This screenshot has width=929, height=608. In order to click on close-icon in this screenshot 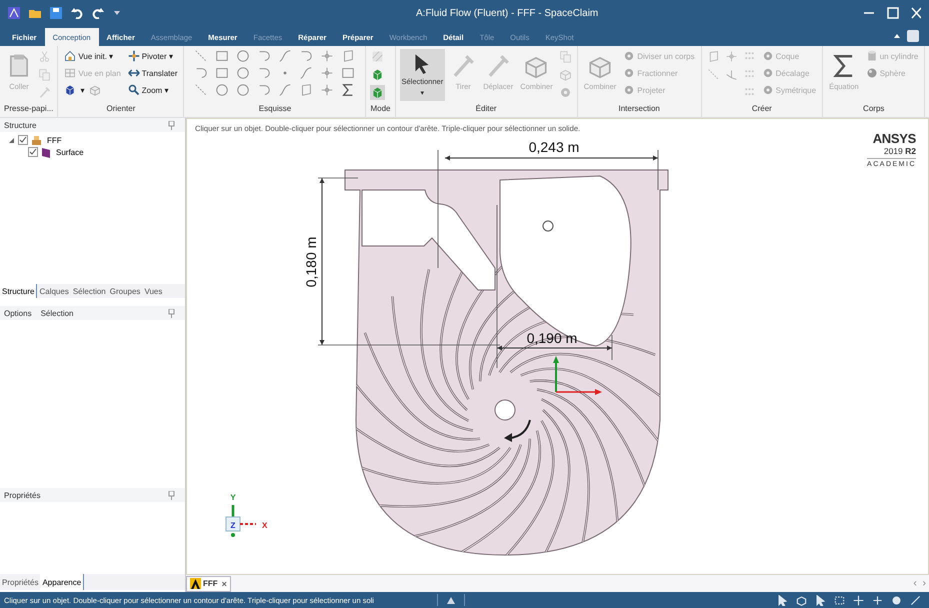, I will do `click(916, 13)`.